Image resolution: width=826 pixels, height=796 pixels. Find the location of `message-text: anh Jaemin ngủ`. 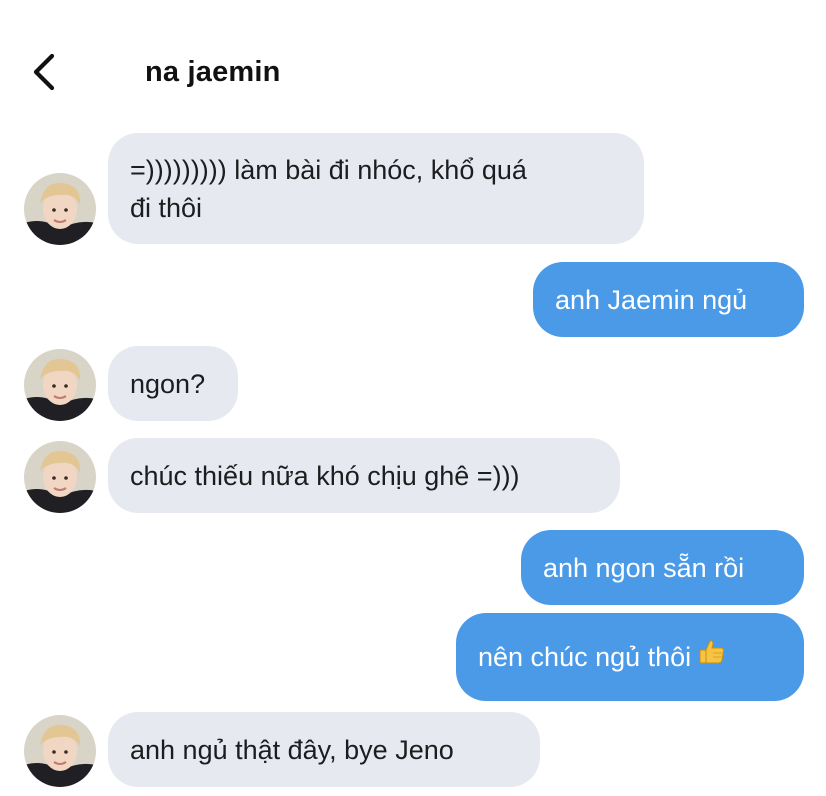

message-text: anh Jaemin ngủ is located at coordinates (651, 299).